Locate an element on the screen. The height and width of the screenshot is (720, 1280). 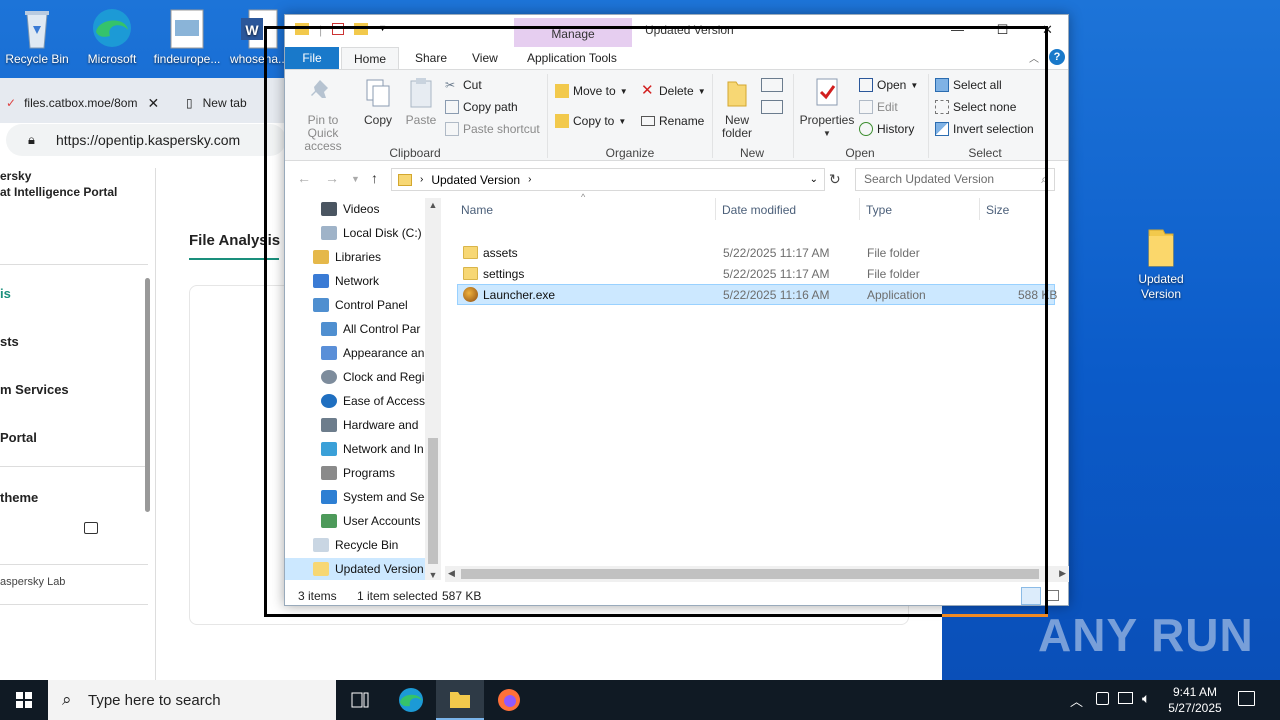
tab-home: Home is located at coordinates (370, 58).